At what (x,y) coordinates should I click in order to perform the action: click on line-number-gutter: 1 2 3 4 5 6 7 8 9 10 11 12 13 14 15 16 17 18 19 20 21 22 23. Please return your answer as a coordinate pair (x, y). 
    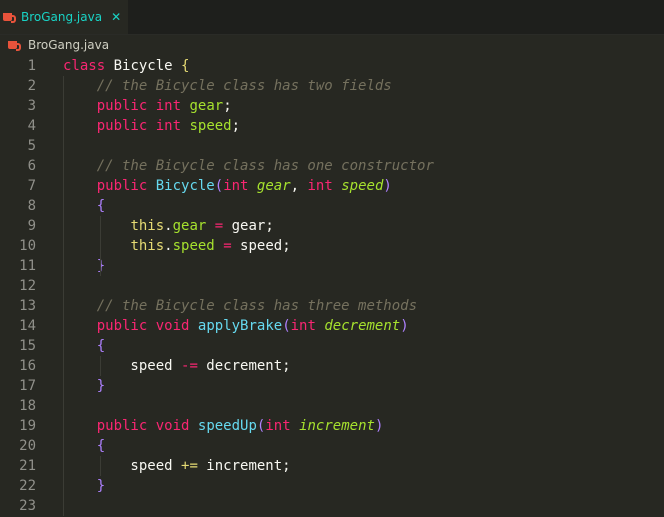
    Looking at the image, I should click on (25, 286).